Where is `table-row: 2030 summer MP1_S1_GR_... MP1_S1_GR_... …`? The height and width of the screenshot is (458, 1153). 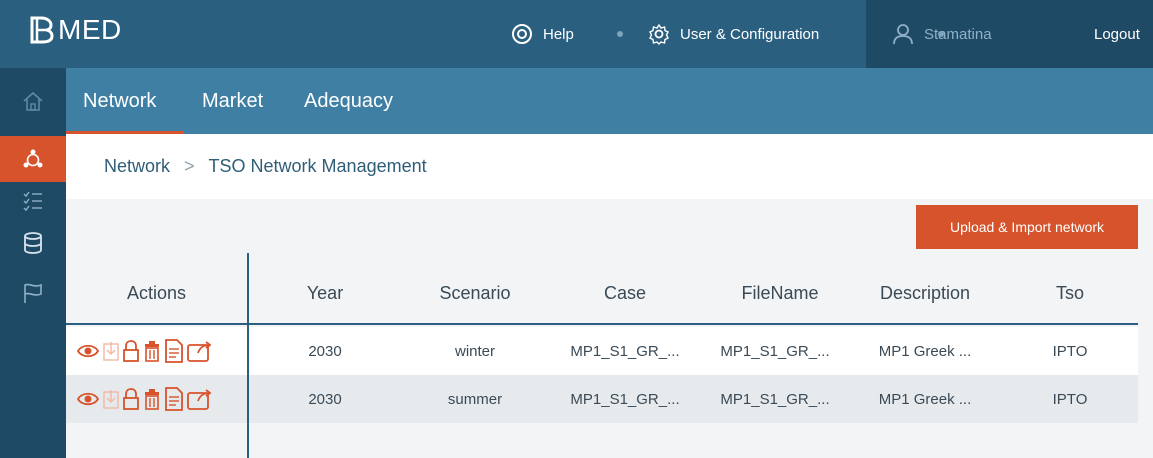
table-row: 2030 summer MP1_S1_GR_... MP1_S1_GR_... … is located at coordinates (602, 399).